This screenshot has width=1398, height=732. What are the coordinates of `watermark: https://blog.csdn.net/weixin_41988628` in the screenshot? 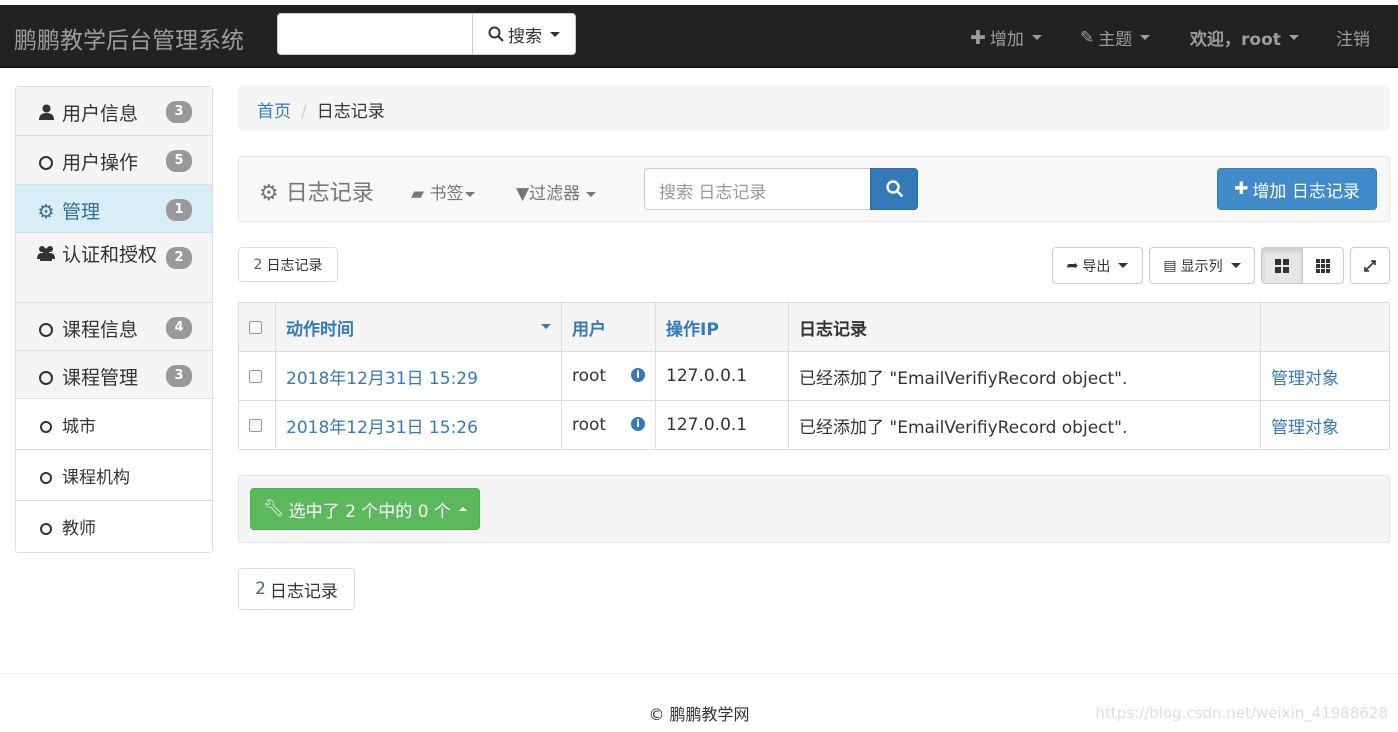 It's located at (1241, 713).